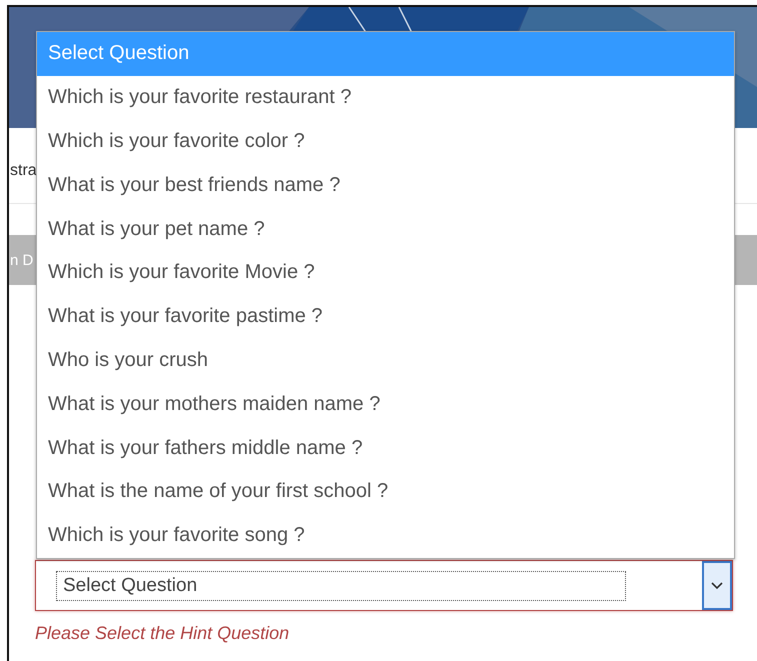 Image resolution: width=757 pixels, height=661 pixels. Describe the element at coordinates (385, 142) in the screenshot. I see `dropdown-option: Which is your favorite color ?` at that location.